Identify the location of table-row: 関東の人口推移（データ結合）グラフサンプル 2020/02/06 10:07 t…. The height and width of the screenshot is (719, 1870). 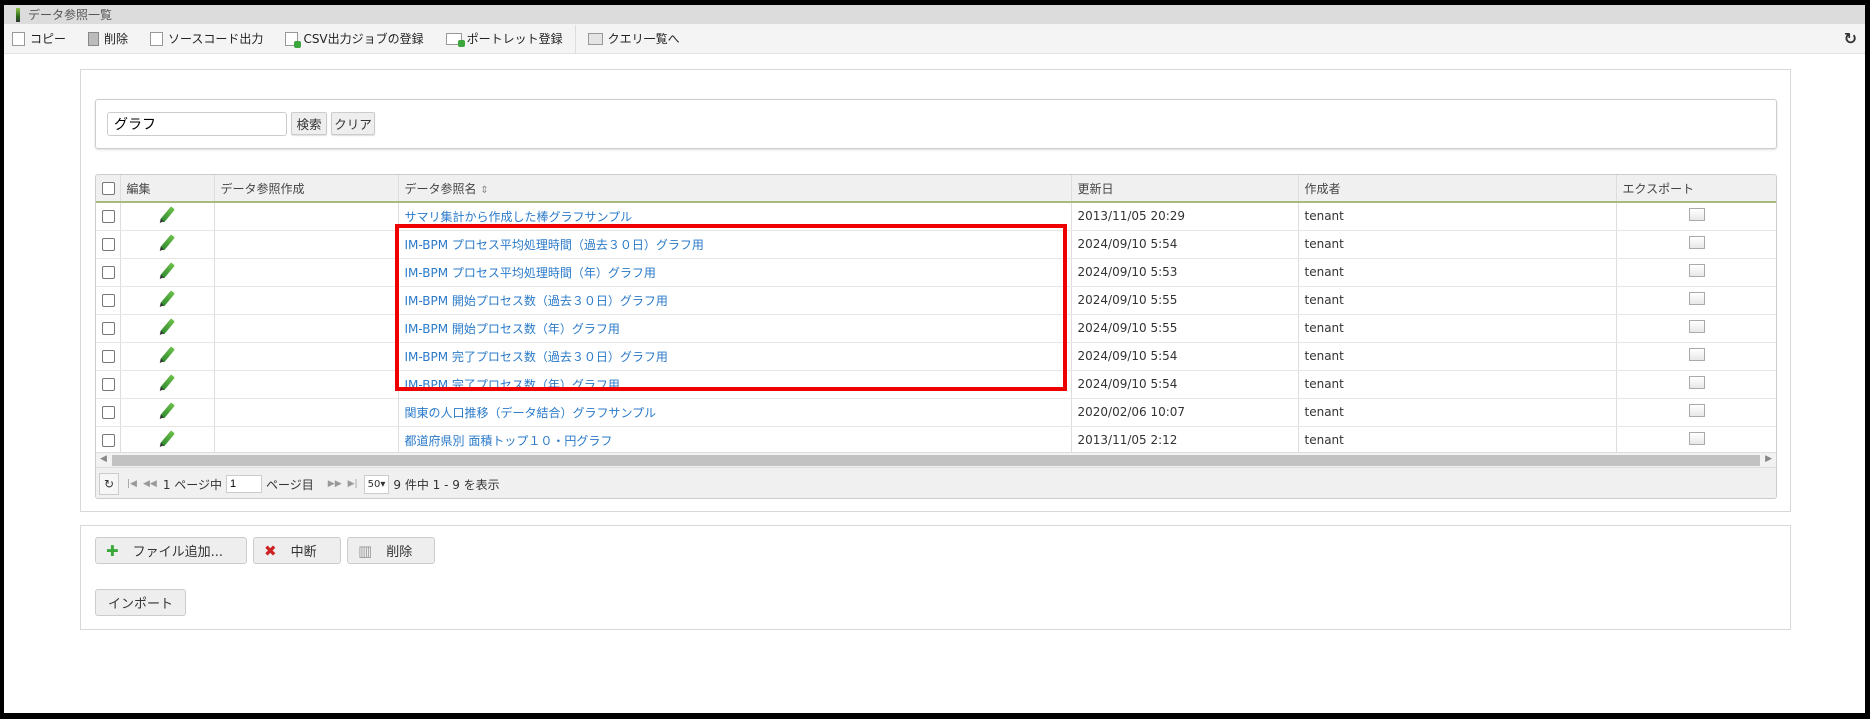
(936, 412).